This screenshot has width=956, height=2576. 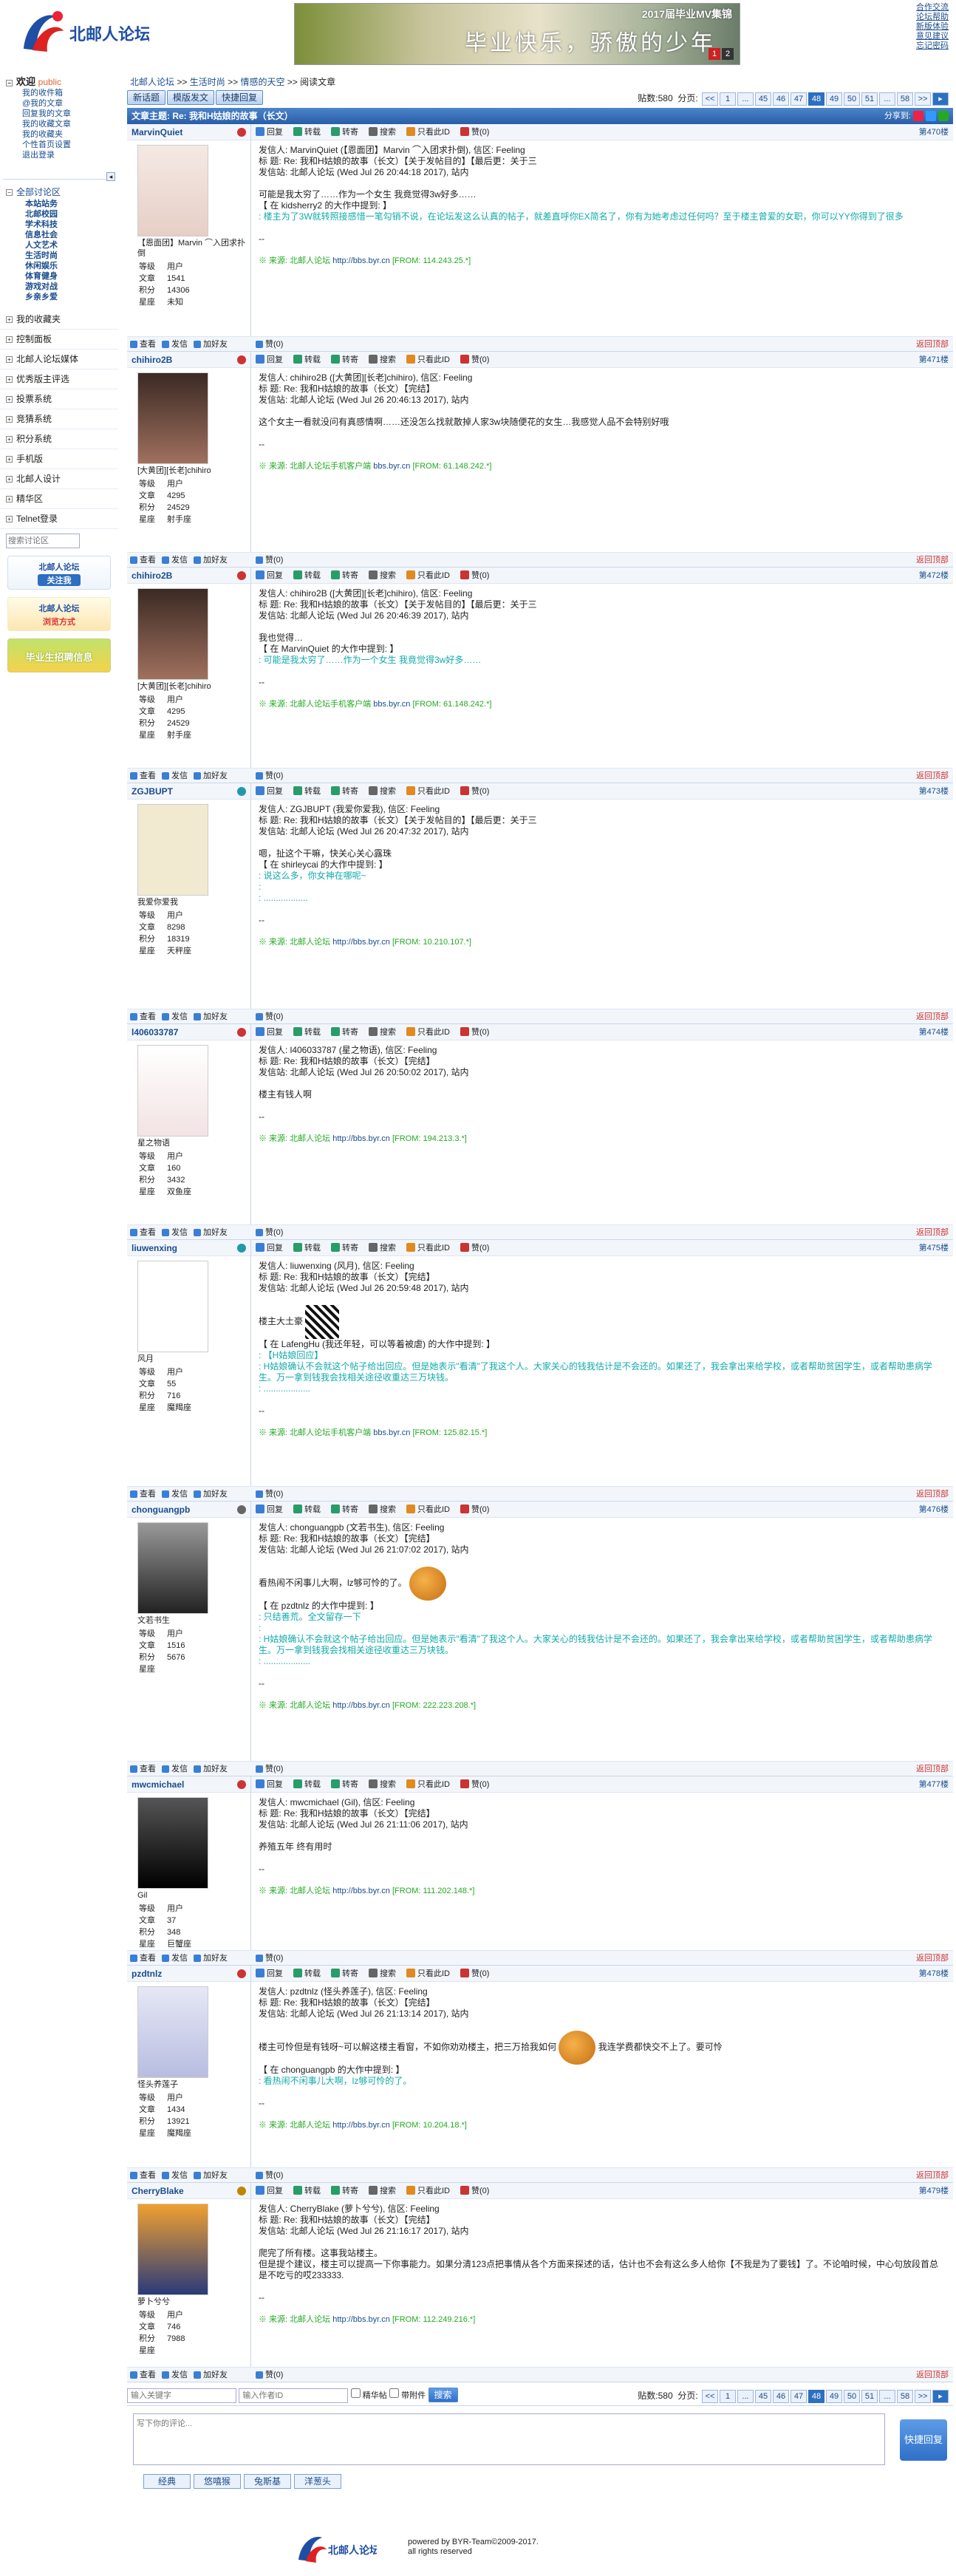 I want to click on author-name: ZGJBUPT, so click(x=152, y=791).